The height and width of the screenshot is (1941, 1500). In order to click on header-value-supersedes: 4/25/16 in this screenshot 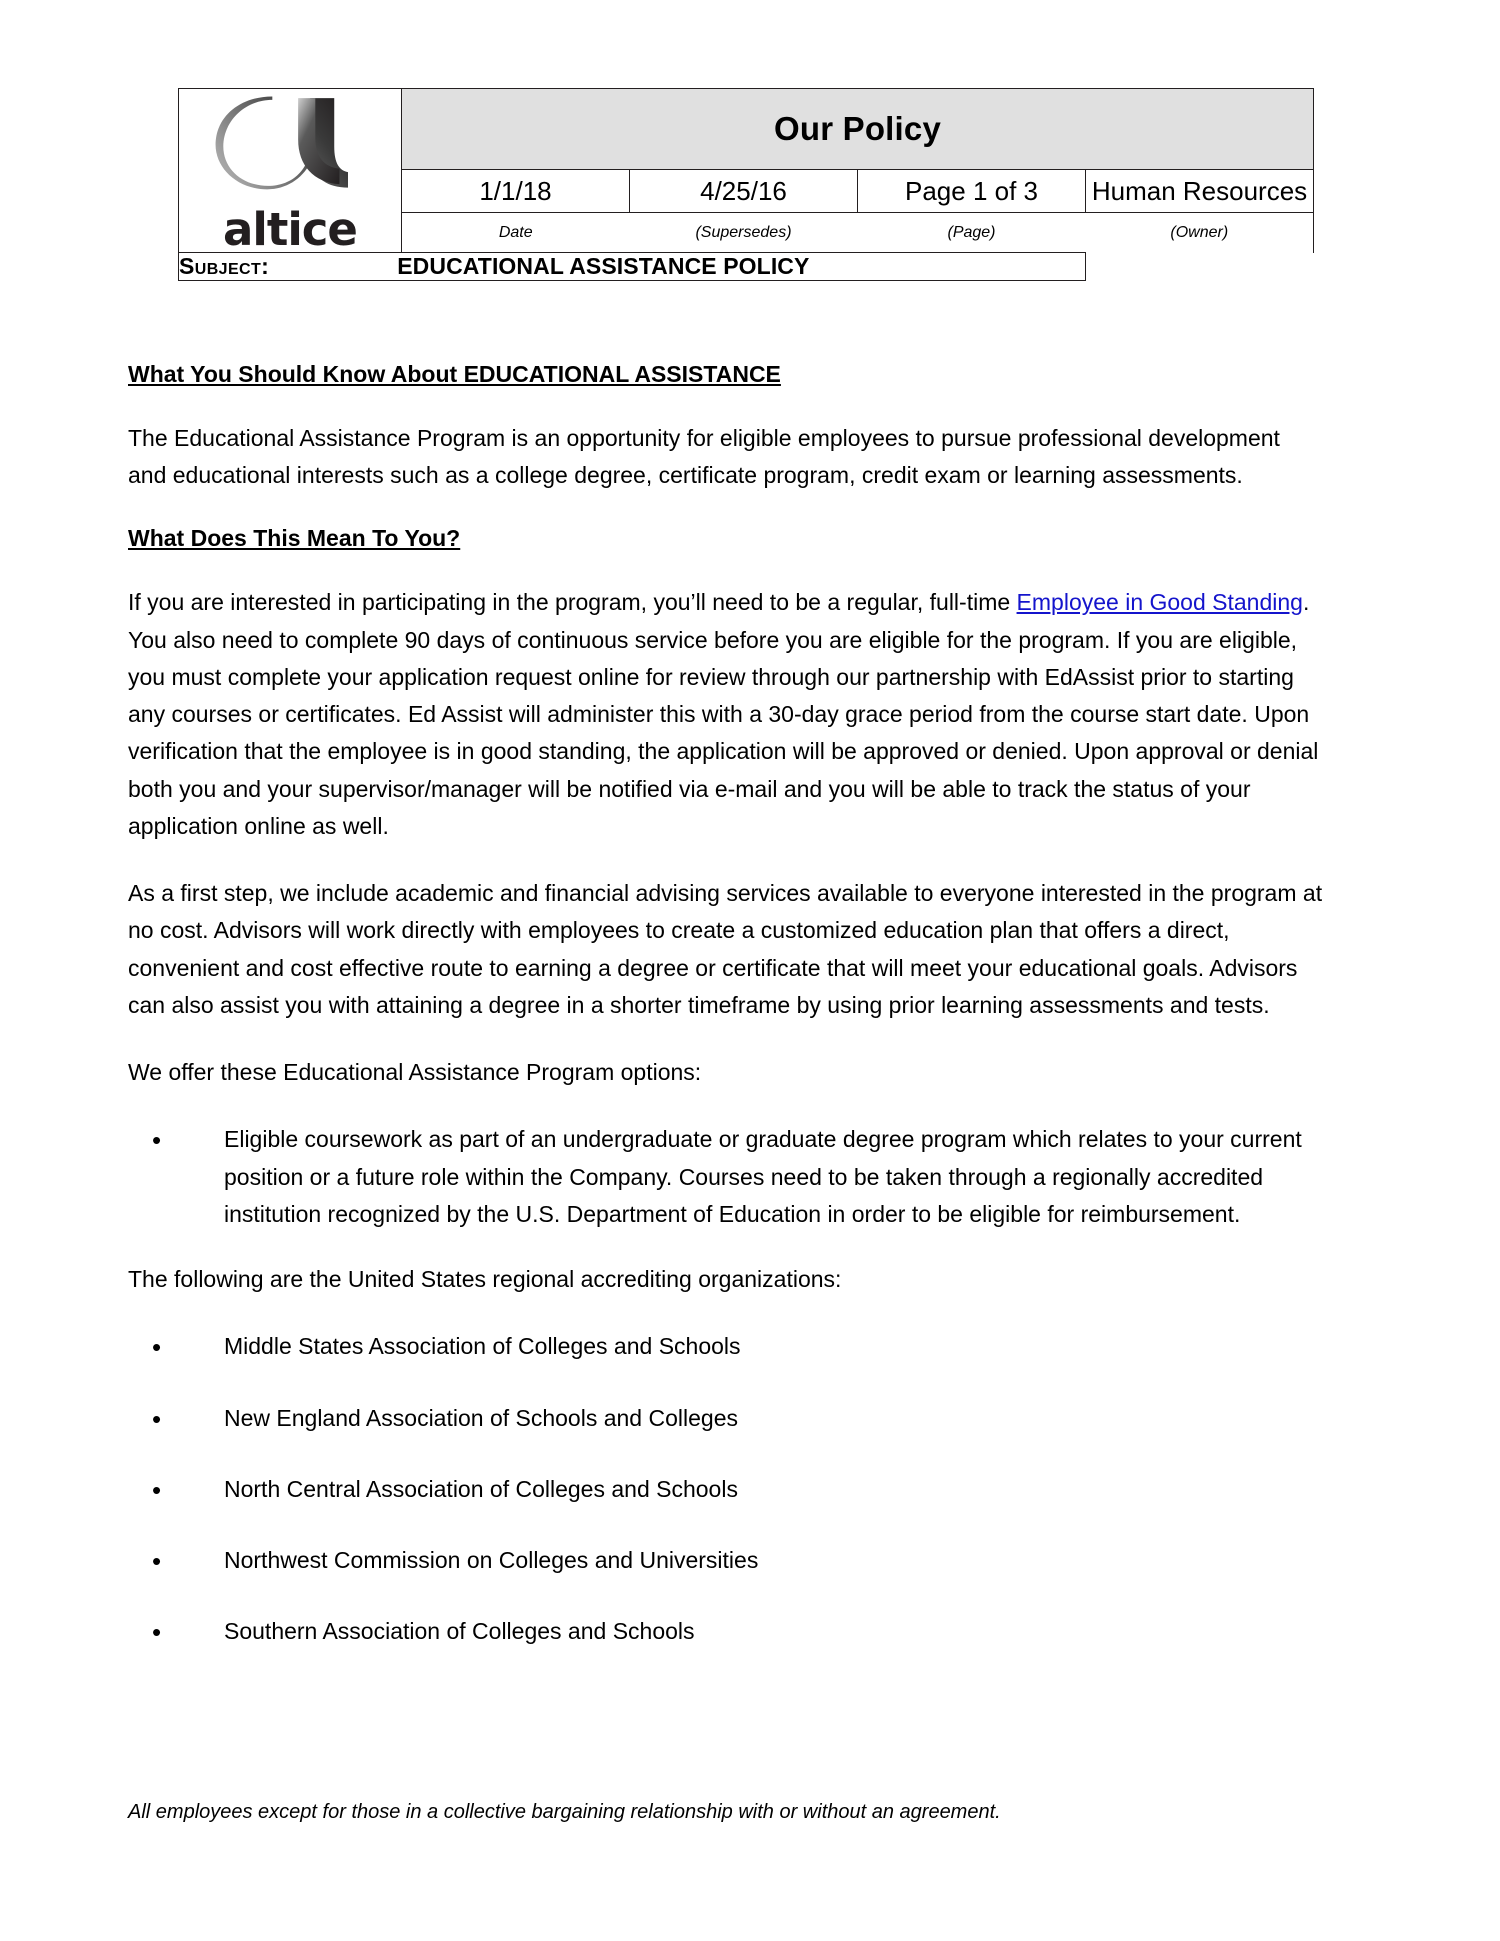, I will do `click(743, 191)`.